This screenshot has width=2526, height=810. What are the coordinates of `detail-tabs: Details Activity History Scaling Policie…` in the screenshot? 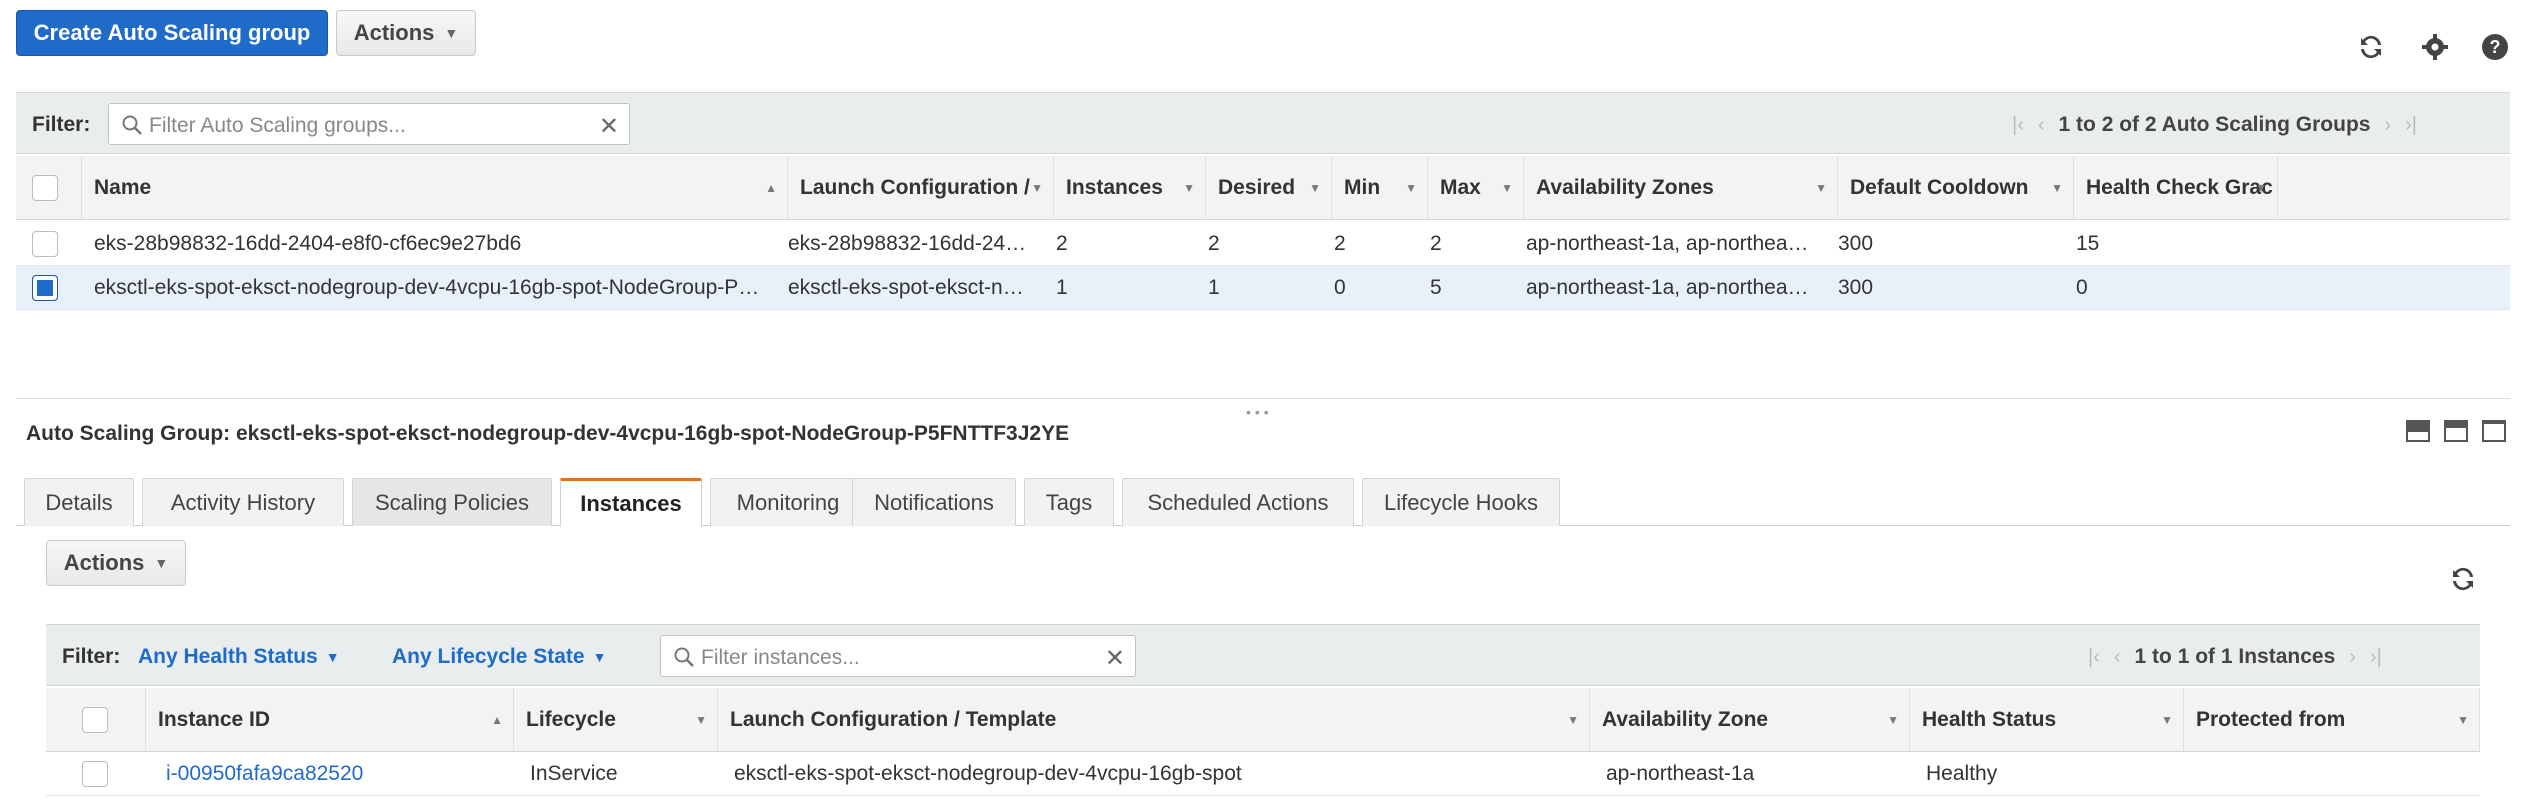 It's located at (1263, 502).